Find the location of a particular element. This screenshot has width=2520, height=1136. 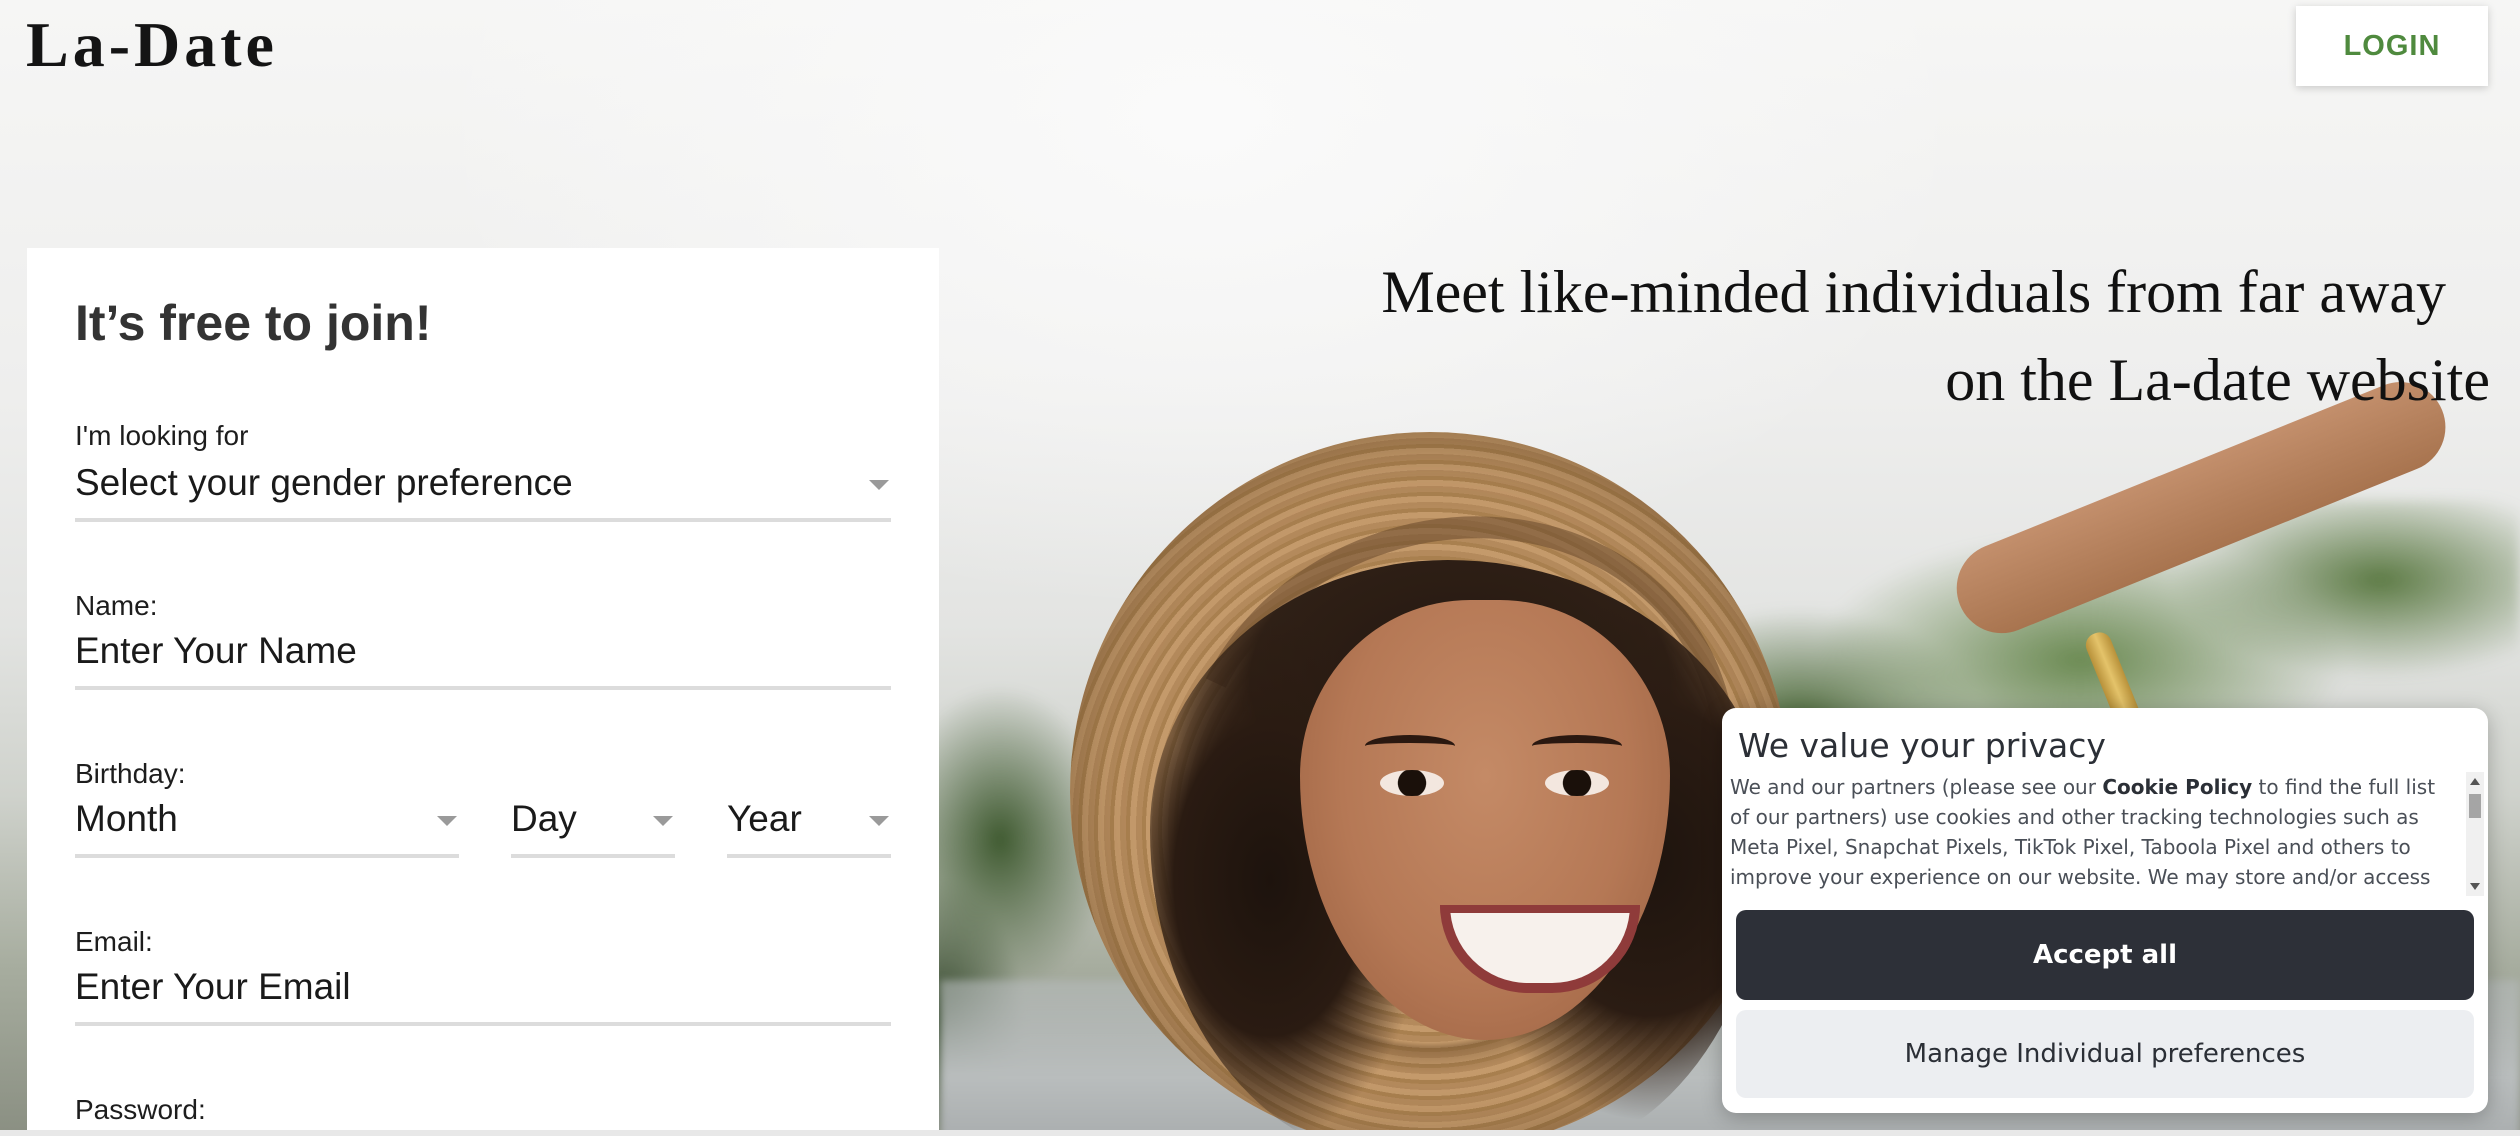

gender-preference-select: Select your gender preference is located at coordinates (483, 492).